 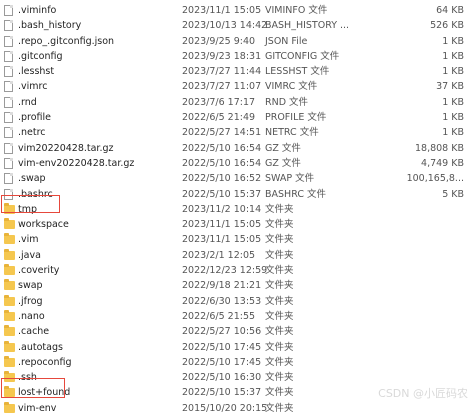 I want to click on file-type: GITCONFIG 文件, so click(x=302, y=56).